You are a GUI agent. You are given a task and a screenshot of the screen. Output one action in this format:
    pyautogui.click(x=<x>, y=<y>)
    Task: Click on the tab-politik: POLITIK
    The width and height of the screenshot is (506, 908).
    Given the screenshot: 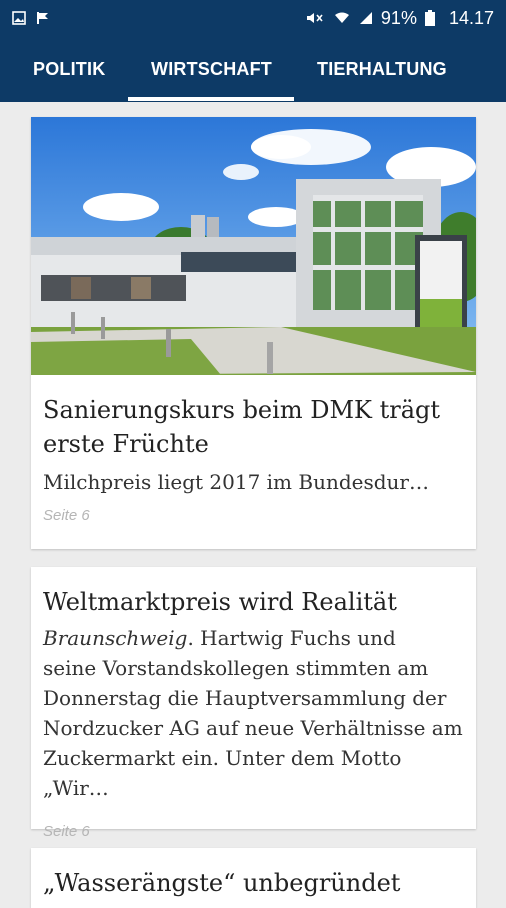 What is the action you would take?
    pyautogui.click(x=69, y=69)
    